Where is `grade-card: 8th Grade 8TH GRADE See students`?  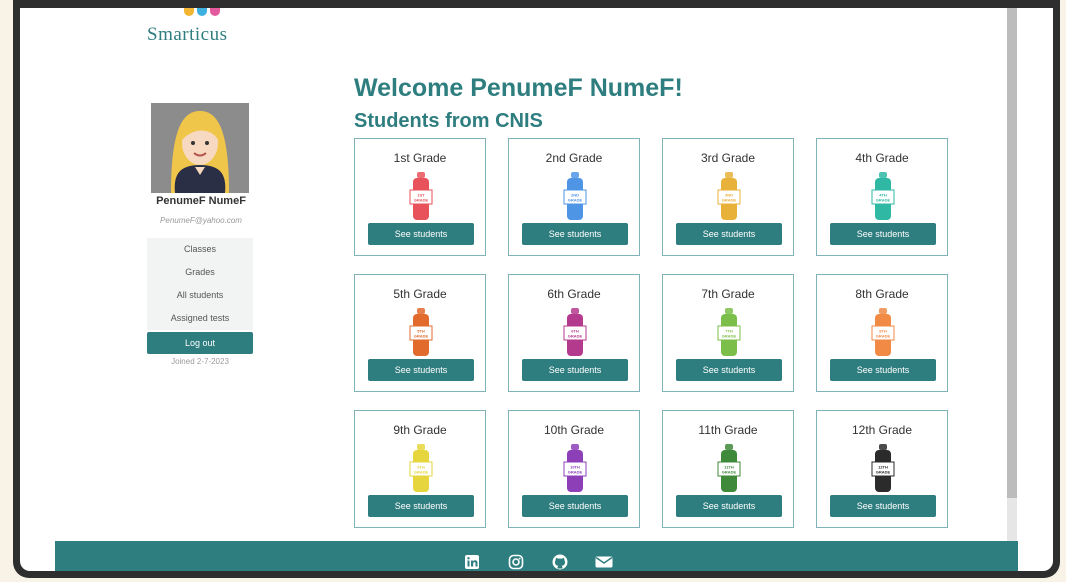 grade-card: 8th Grade 8TH GRADE See students is located at coordinates (882, 333).